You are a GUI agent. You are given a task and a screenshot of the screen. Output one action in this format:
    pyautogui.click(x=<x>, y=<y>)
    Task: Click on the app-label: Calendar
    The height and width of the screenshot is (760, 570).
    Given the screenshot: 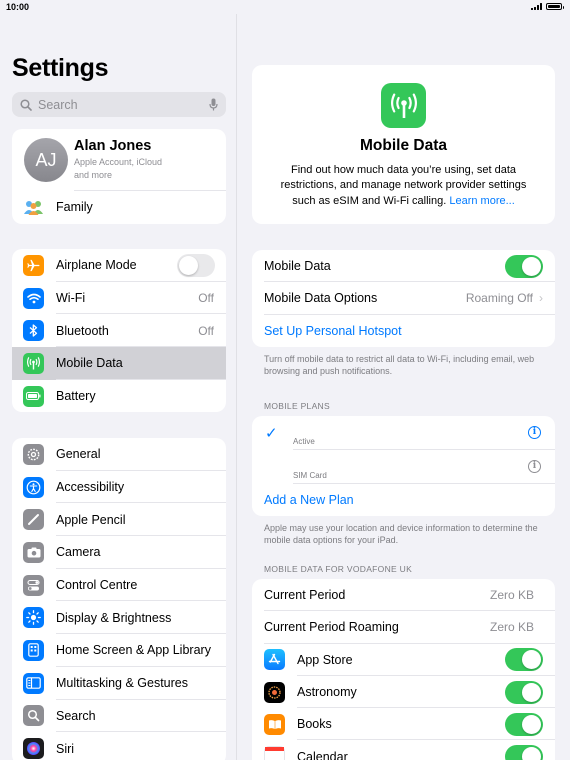 What is the action you would take?
    pyautogui.click(x=322, y=754)
    